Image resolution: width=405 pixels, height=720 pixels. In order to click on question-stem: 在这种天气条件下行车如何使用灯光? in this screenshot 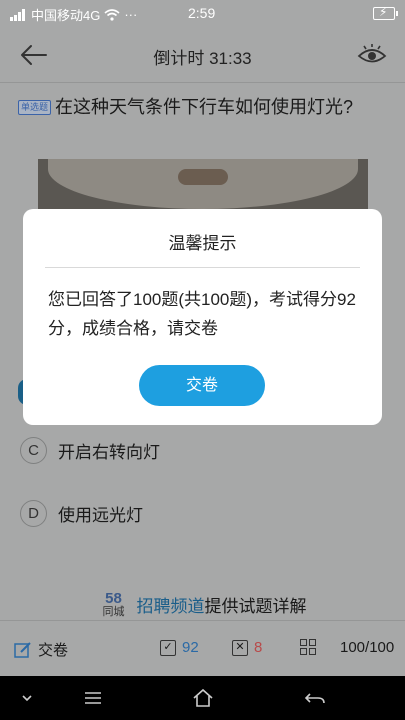, I will do `click(204, 107)`.